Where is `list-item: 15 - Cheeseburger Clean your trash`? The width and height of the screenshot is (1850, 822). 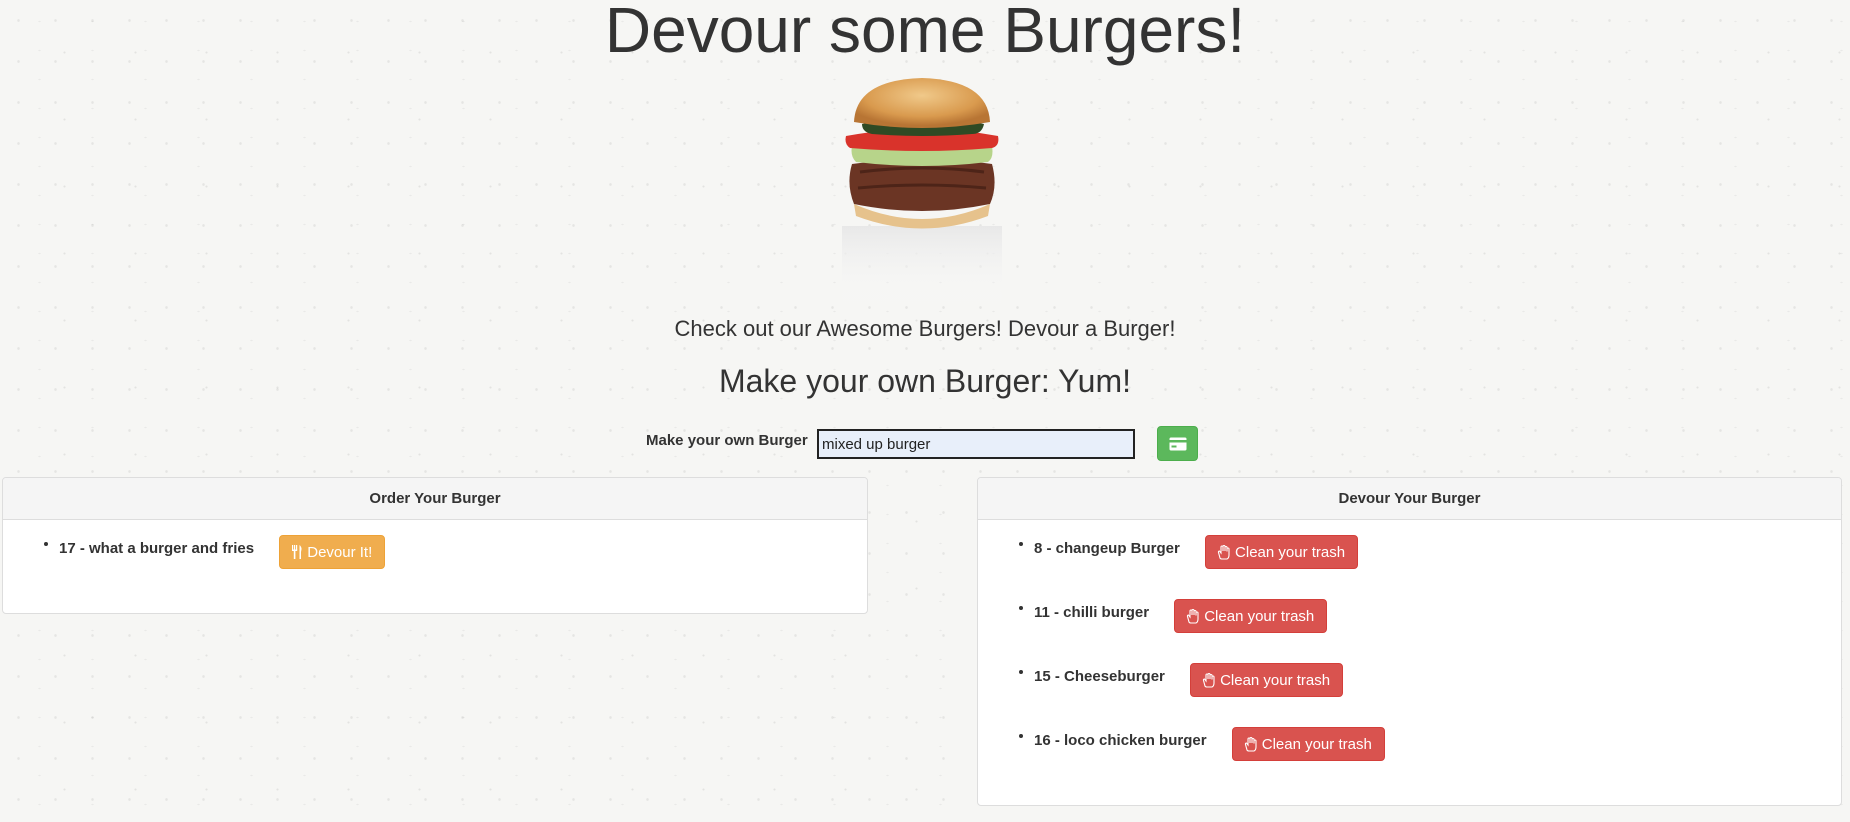
list-item: 15 - Cheeseburger Clean your trash is located at coordinates (1437, 695).